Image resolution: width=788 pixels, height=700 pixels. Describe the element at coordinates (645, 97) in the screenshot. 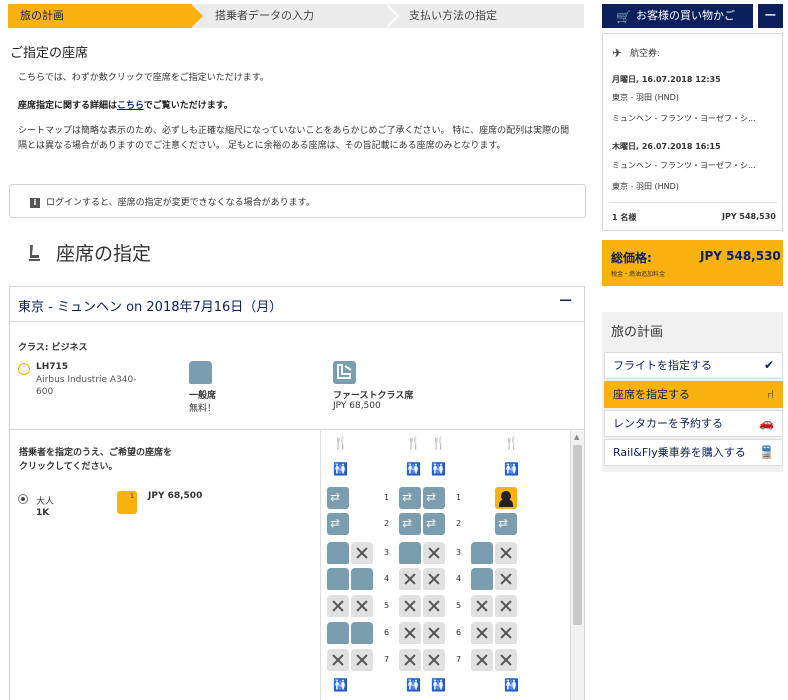

I see `outbound-origin: 東京 - 羽田 (HND)` at that location.